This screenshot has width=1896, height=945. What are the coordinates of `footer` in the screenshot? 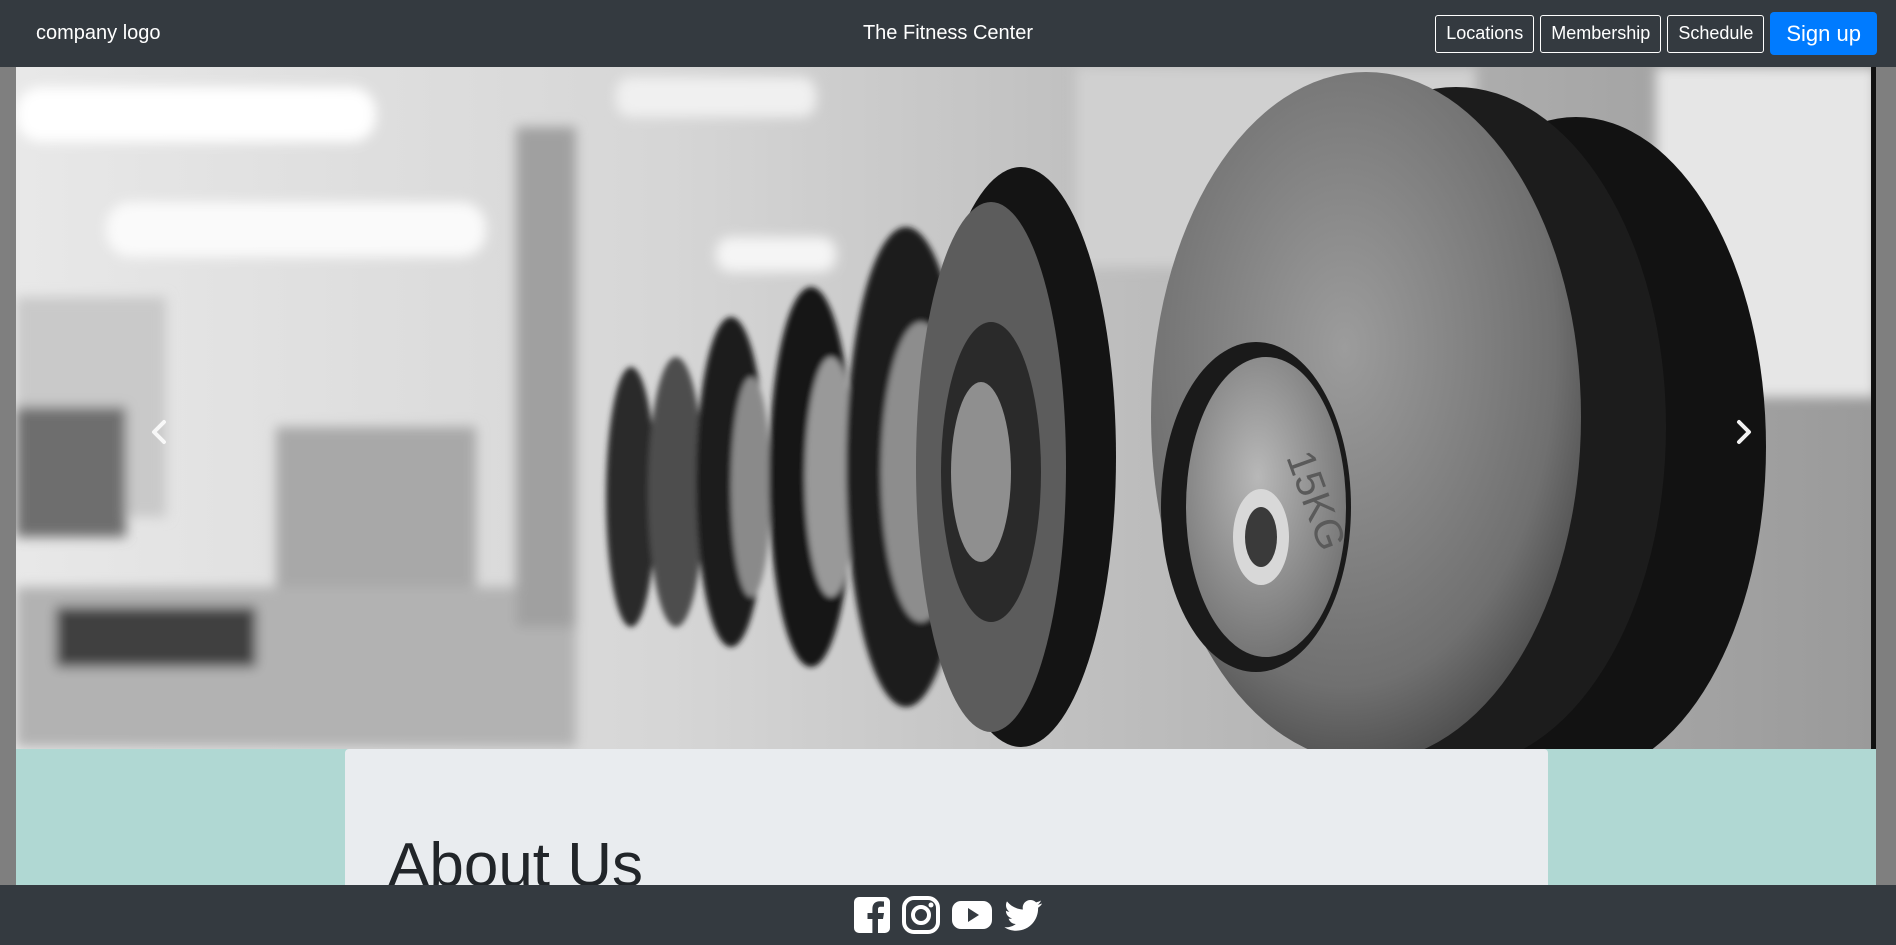 It's located at (948, 915).